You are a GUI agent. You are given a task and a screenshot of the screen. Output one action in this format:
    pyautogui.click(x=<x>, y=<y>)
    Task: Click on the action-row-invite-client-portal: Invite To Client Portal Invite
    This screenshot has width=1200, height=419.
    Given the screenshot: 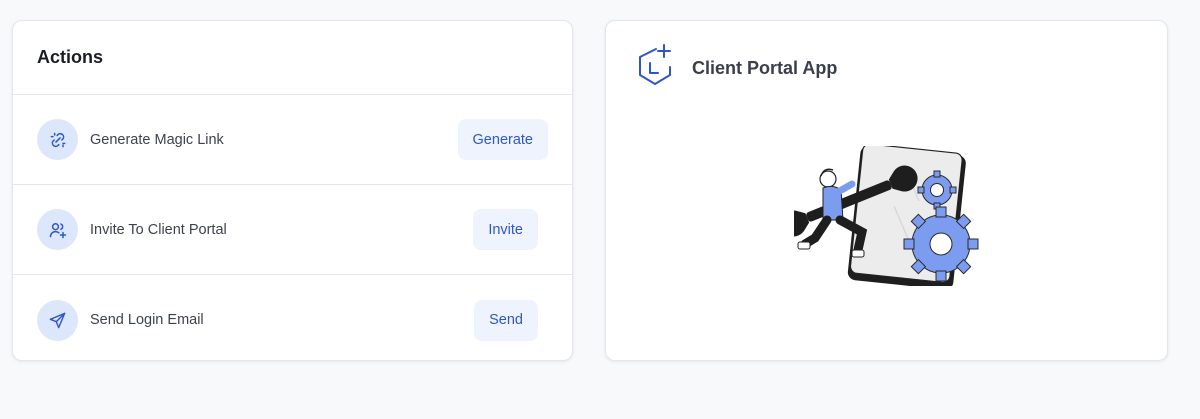 What is the action you would take?
    pyautogui.click(x=292, y=230)
    